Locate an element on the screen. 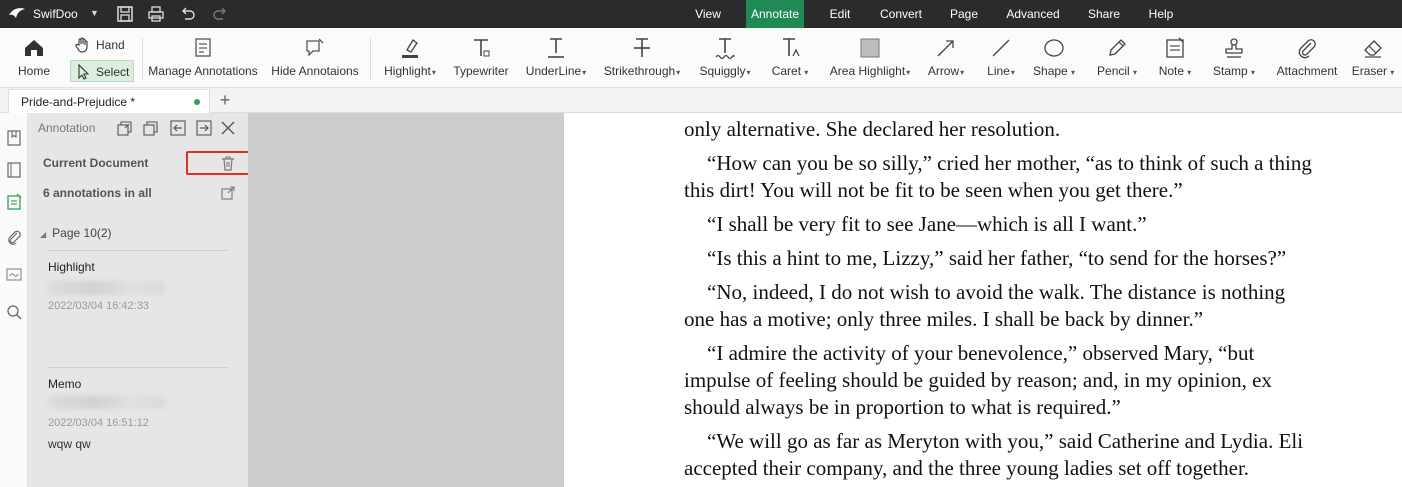  app-menu-chevron-icon: ▼ is located at coordinates (94, 13).